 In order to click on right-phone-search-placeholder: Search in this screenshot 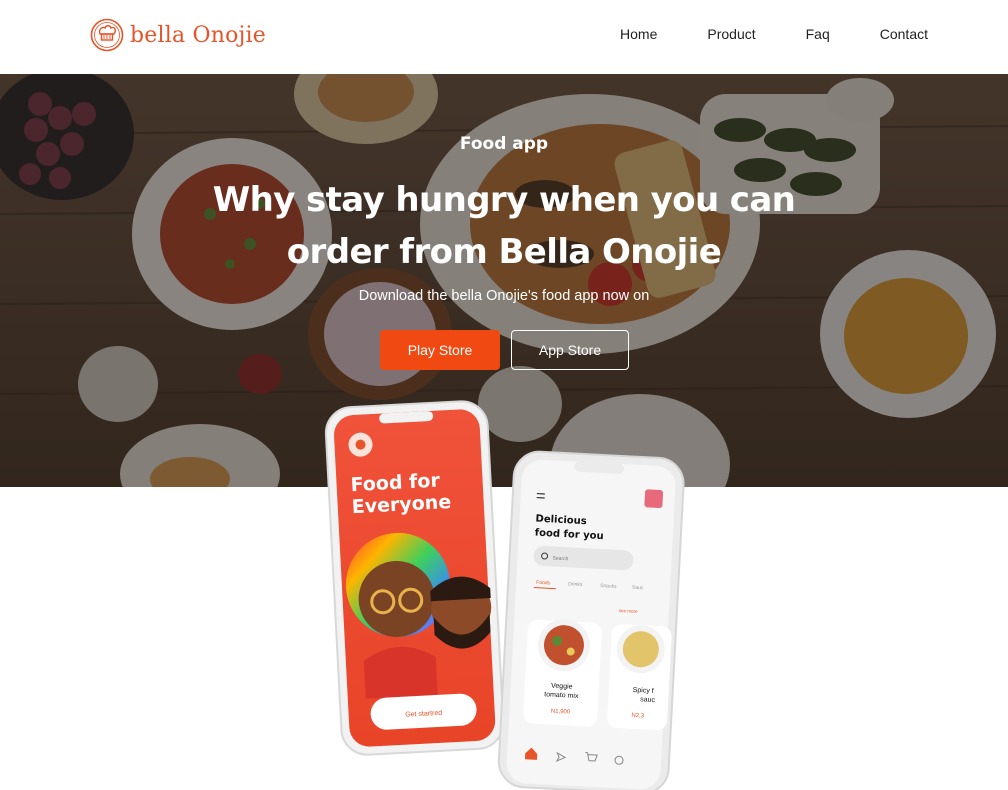, I will do `click(560, 558)`.